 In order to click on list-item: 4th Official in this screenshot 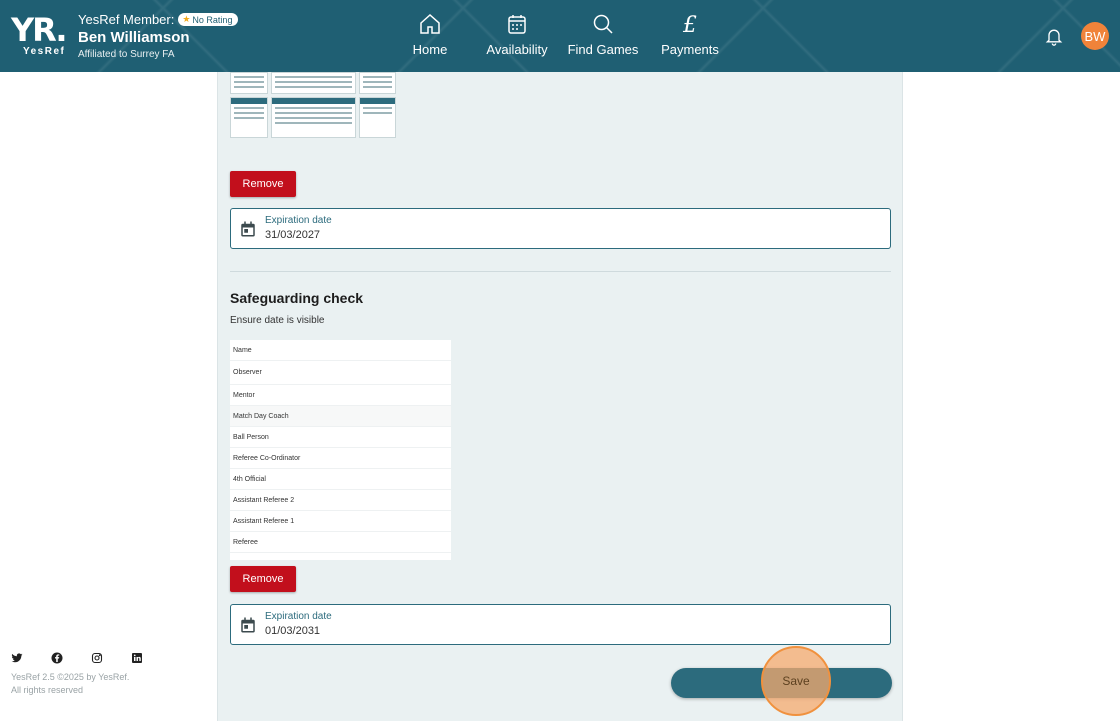, I will do `click(340, 479)`.